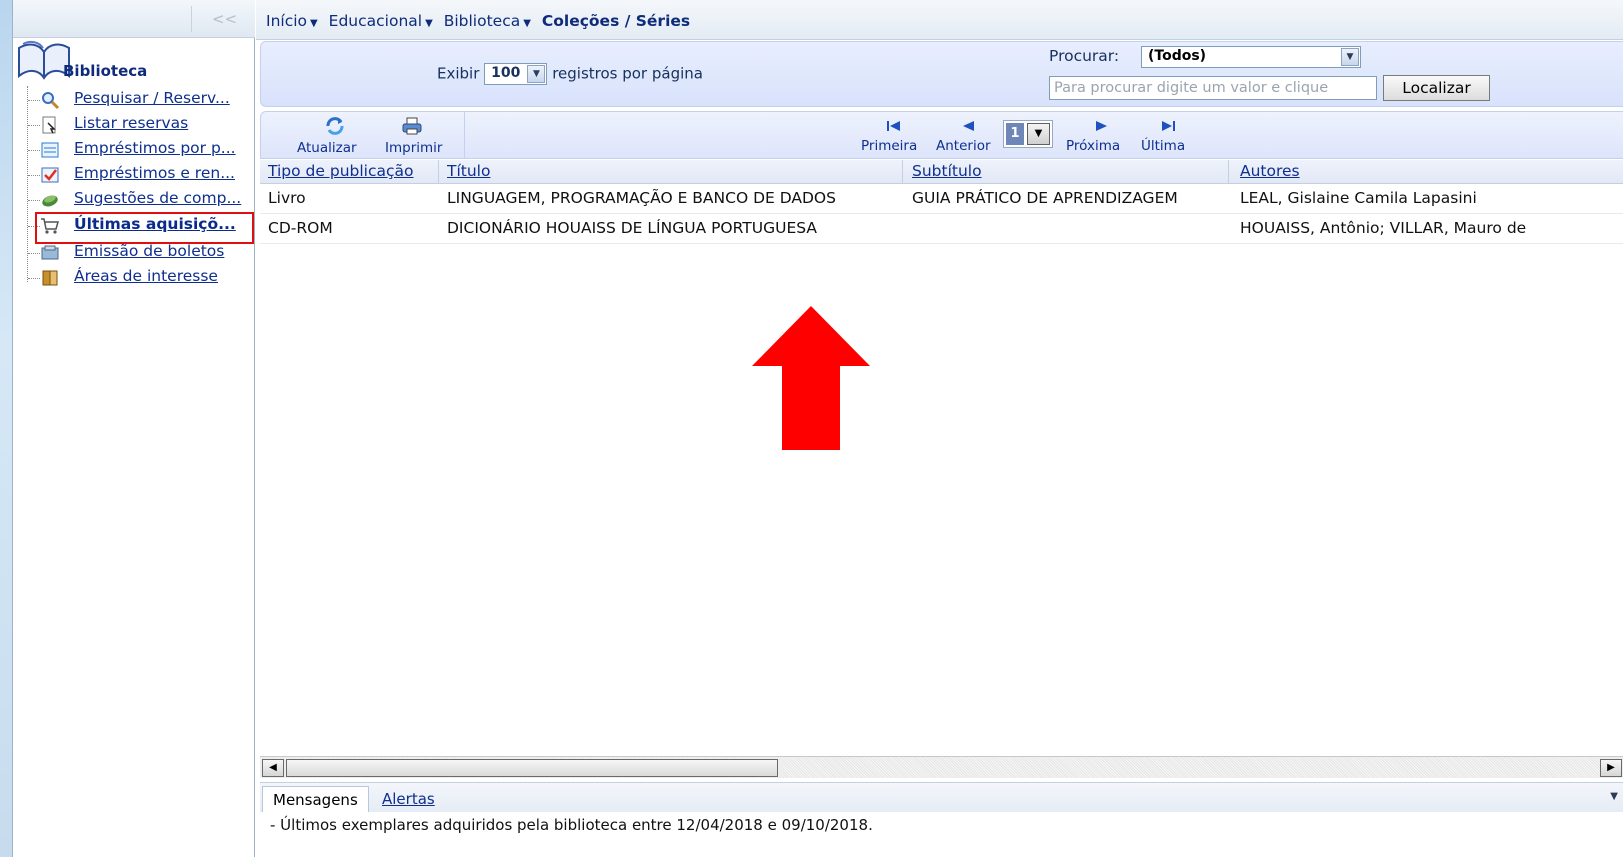 The image size is (1623, 857). I want to click on horizontal-scrollbar: ◀ ▶, so click(941, 767).